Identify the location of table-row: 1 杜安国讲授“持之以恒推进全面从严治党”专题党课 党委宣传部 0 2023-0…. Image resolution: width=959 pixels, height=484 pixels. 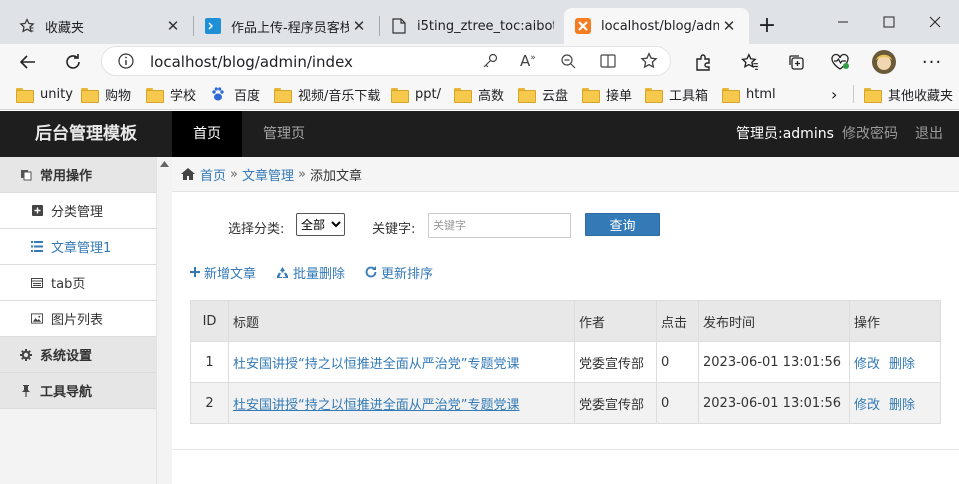
(565, 362).